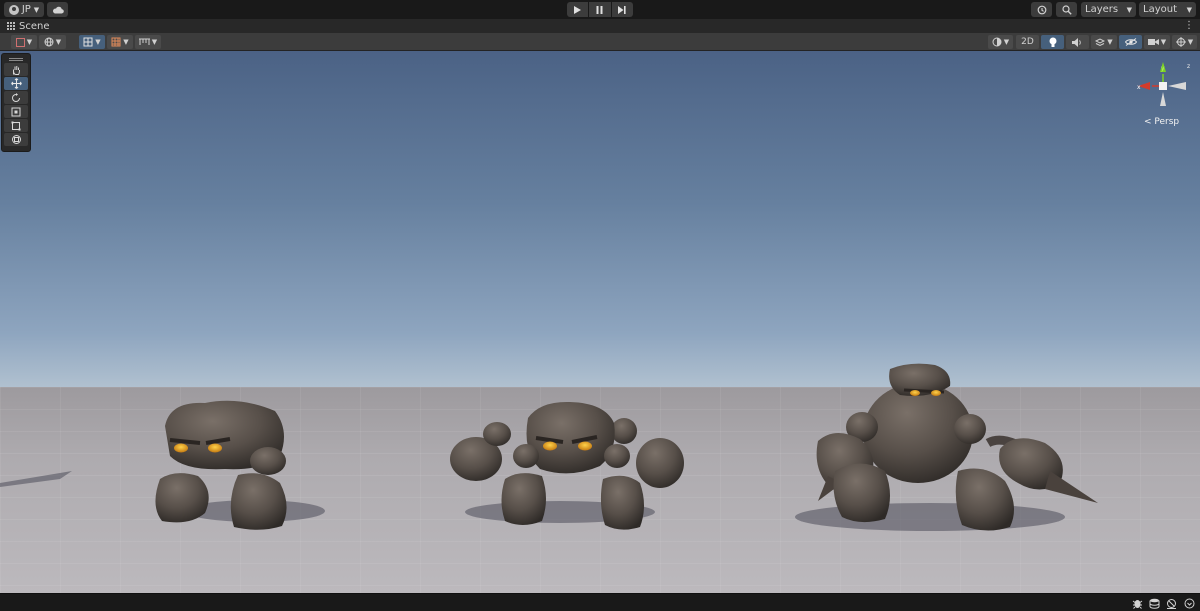 The width and height of the screenshot is (1200, 611). Describe the element at coordinates (1139, 87) in the screenshot. I see `x-axis-label: x` at that location.